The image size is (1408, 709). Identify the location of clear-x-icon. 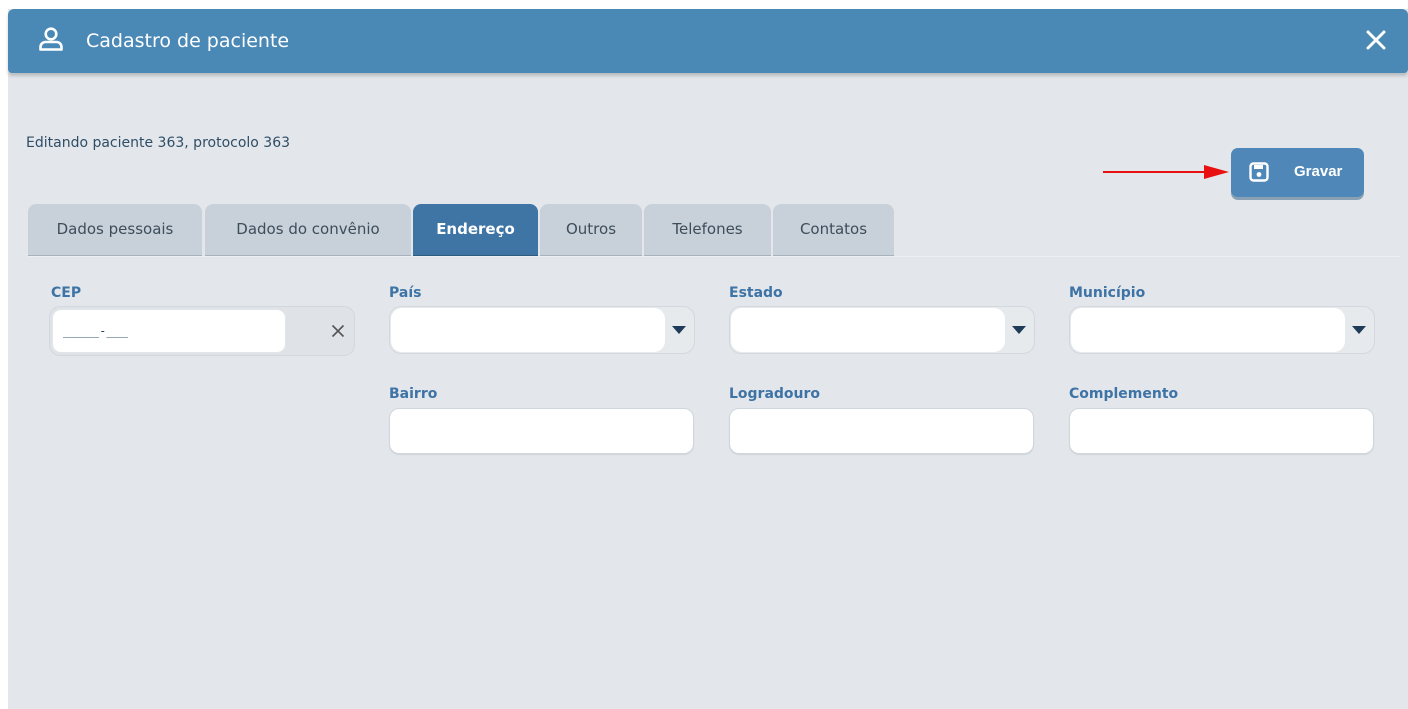
(338, 331).